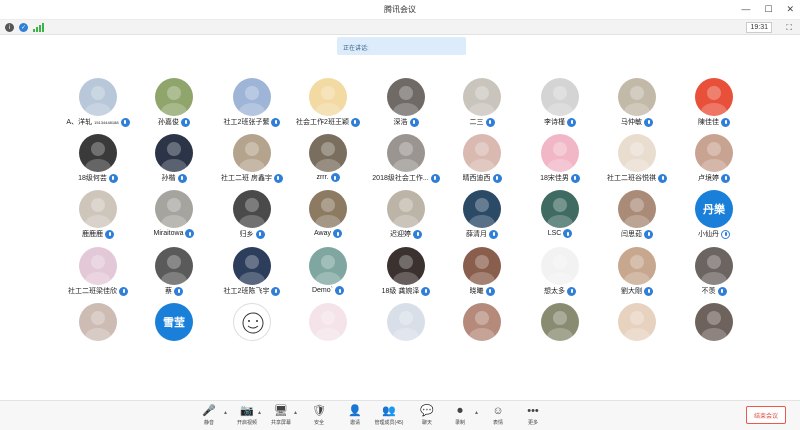 The image size is (800, 430). I want to click on toolbar-label: 更多, so click(532, 423).